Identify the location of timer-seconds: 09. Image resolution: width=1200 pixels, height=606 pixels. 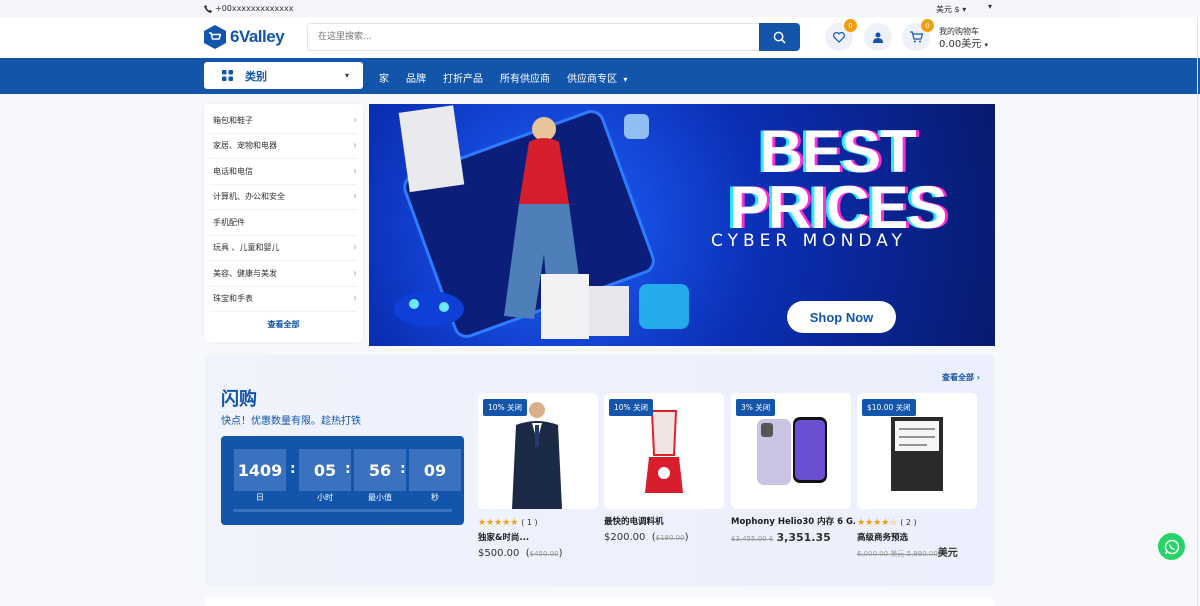
(435, 470).